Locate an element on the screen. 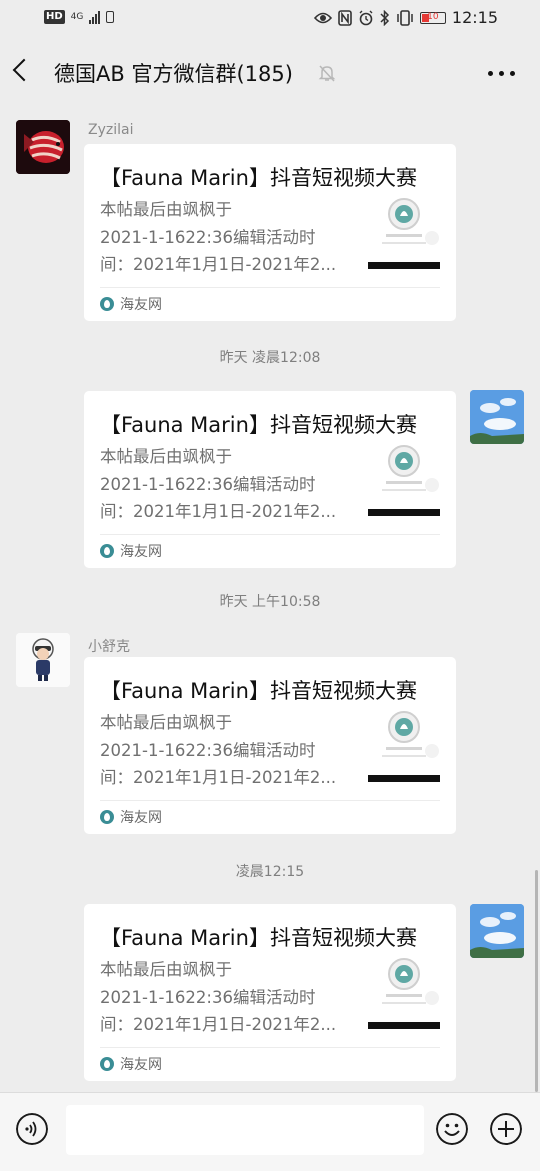 This screenshot has width=540, height=1171. message-timestamp: 昨天 凌晨12:08 is located at coordinates (270, 358).